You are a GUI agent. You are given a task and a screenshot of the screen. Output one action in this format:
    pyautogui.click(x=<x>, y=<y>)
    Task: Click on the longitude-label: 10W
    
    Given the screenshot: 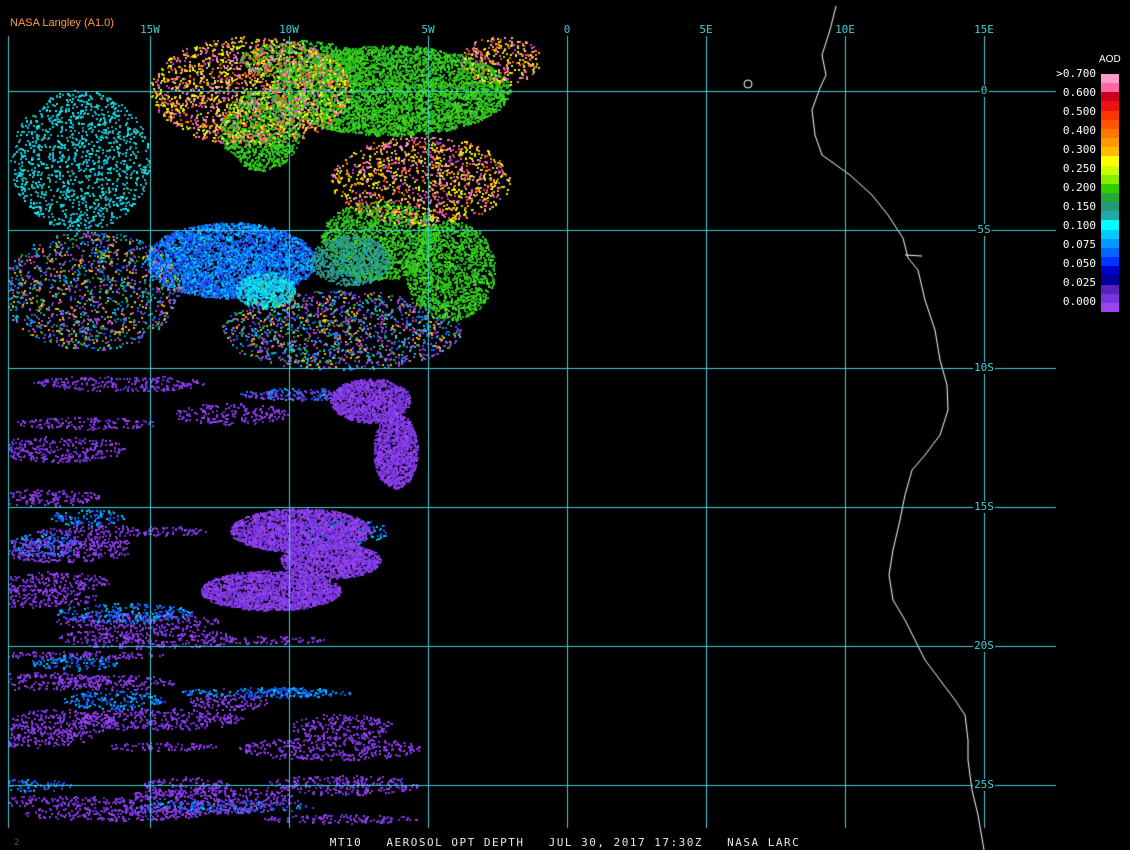 What is the action you would take?
    pyautogui.click(x=289, y=29)
    